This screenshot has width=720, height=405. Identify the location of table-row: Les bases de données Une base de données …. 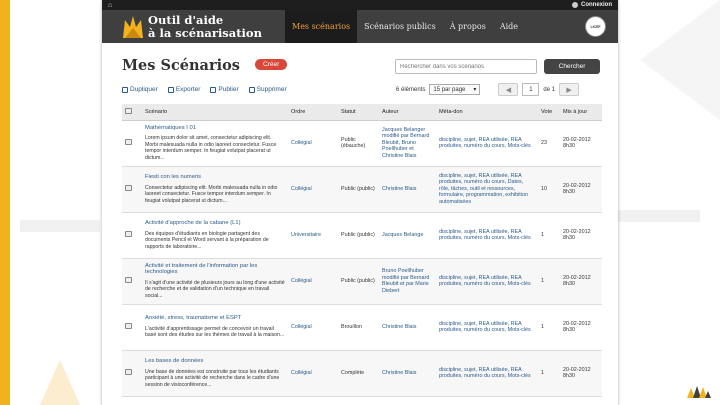
(362, 373).